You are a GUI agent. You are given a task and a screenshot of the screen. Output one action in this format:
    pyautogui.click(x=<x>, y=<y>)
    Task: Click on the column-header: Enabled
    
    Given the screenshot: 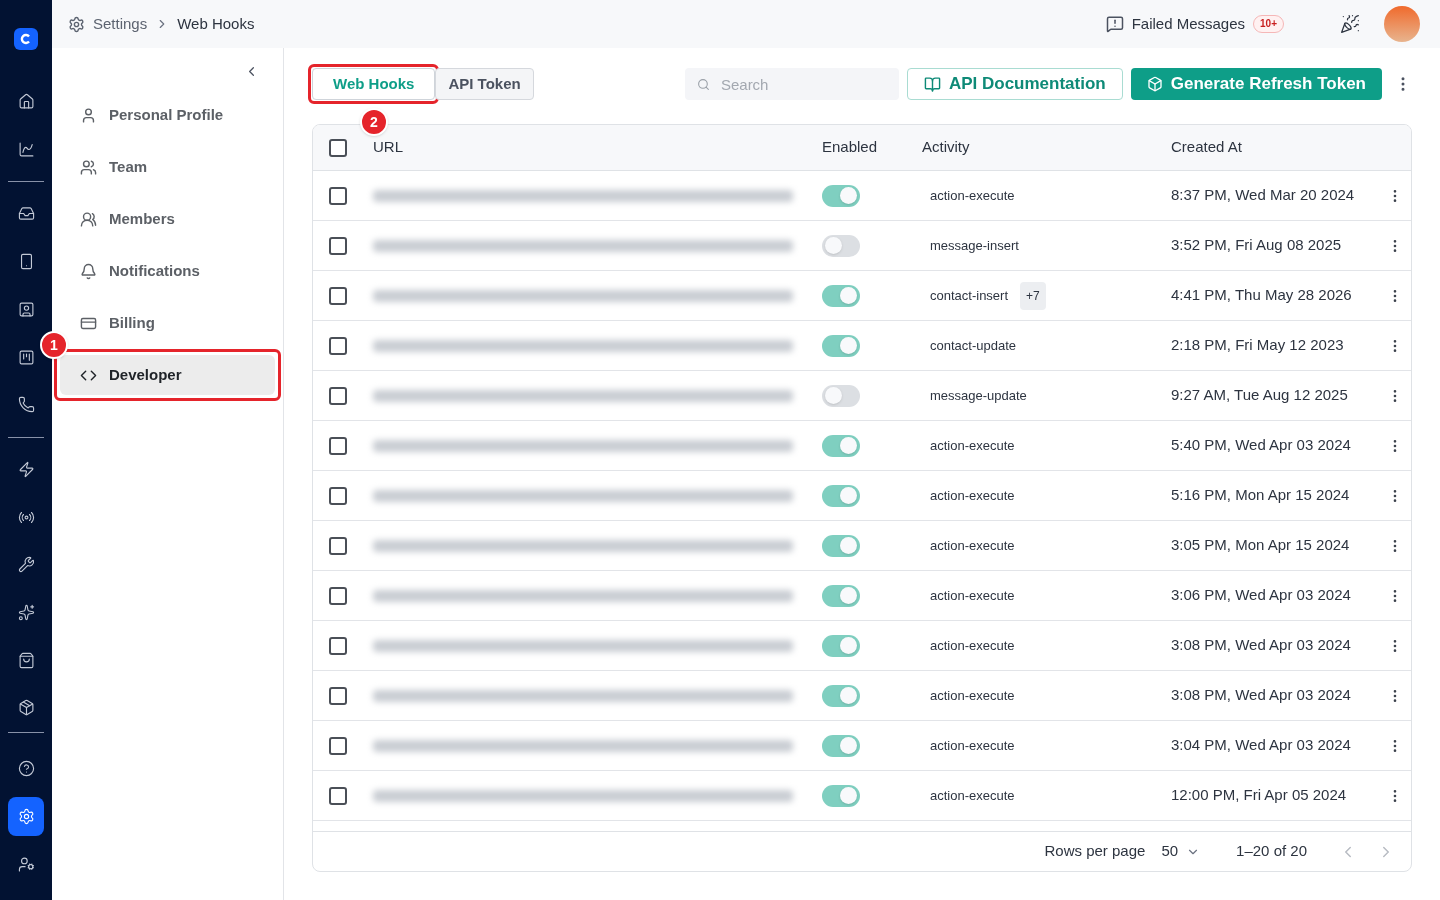 What is the action you would take?
    pyautogui.click(x=850, y=147)
    